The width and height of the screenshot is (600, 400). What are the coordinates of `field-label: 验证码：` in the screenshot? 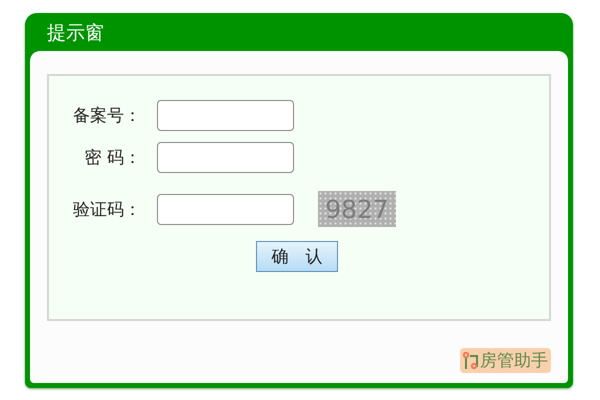 It's located at (106, 209).